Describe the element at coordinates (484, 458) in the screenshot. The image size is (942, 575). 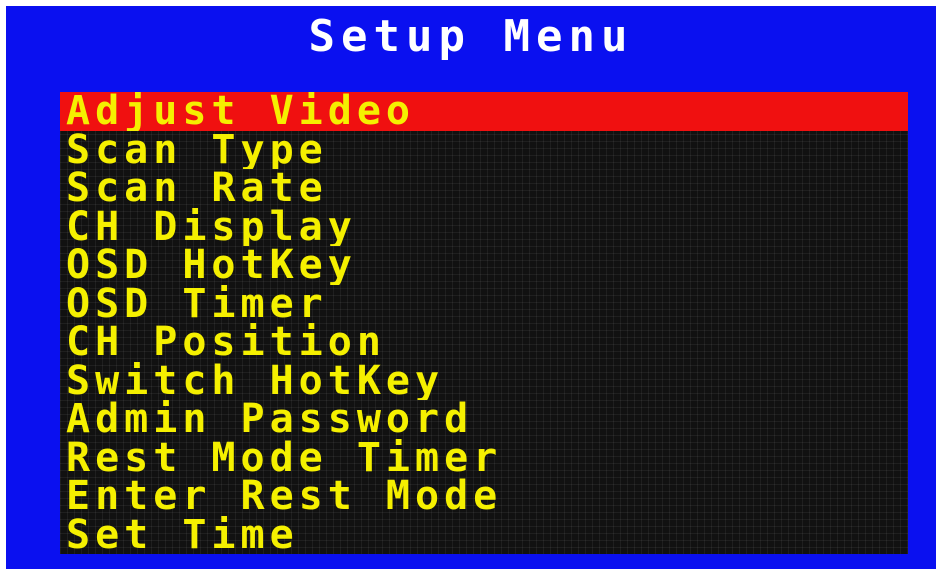
I see `menu-item-rest-mode-timer: Rest Mode Timer` at that location.